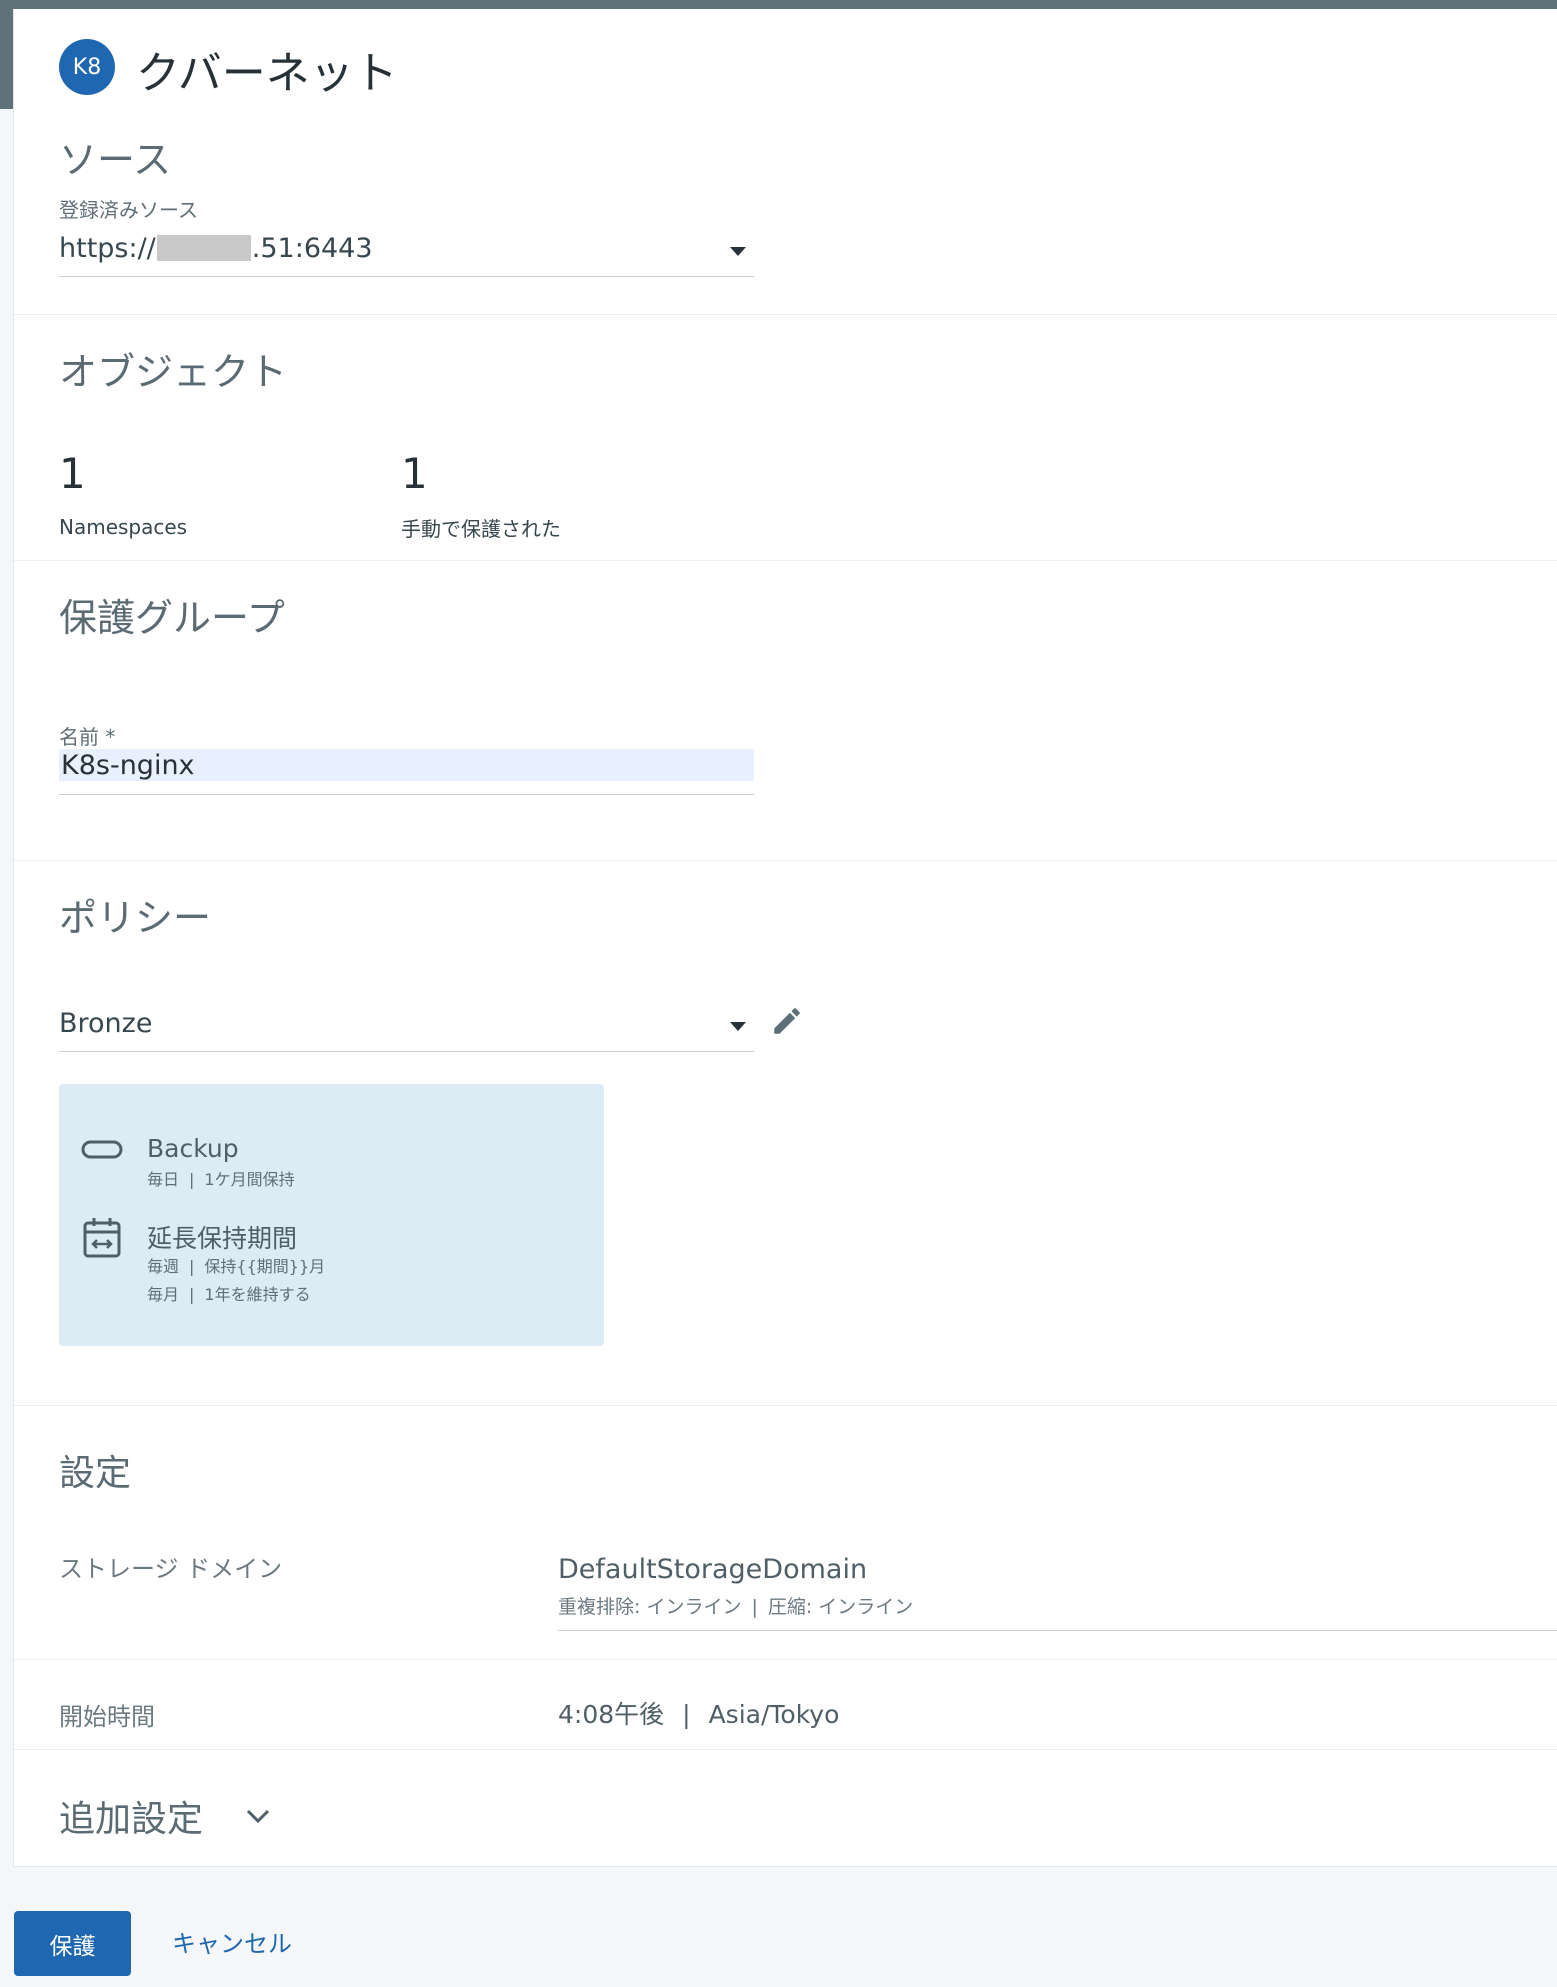 The height and width of the screenshot is (1987, 1557). Describe the element at coordinates (406, 1028) in the screenshot. I see `policy-select: Bronze` at that location.